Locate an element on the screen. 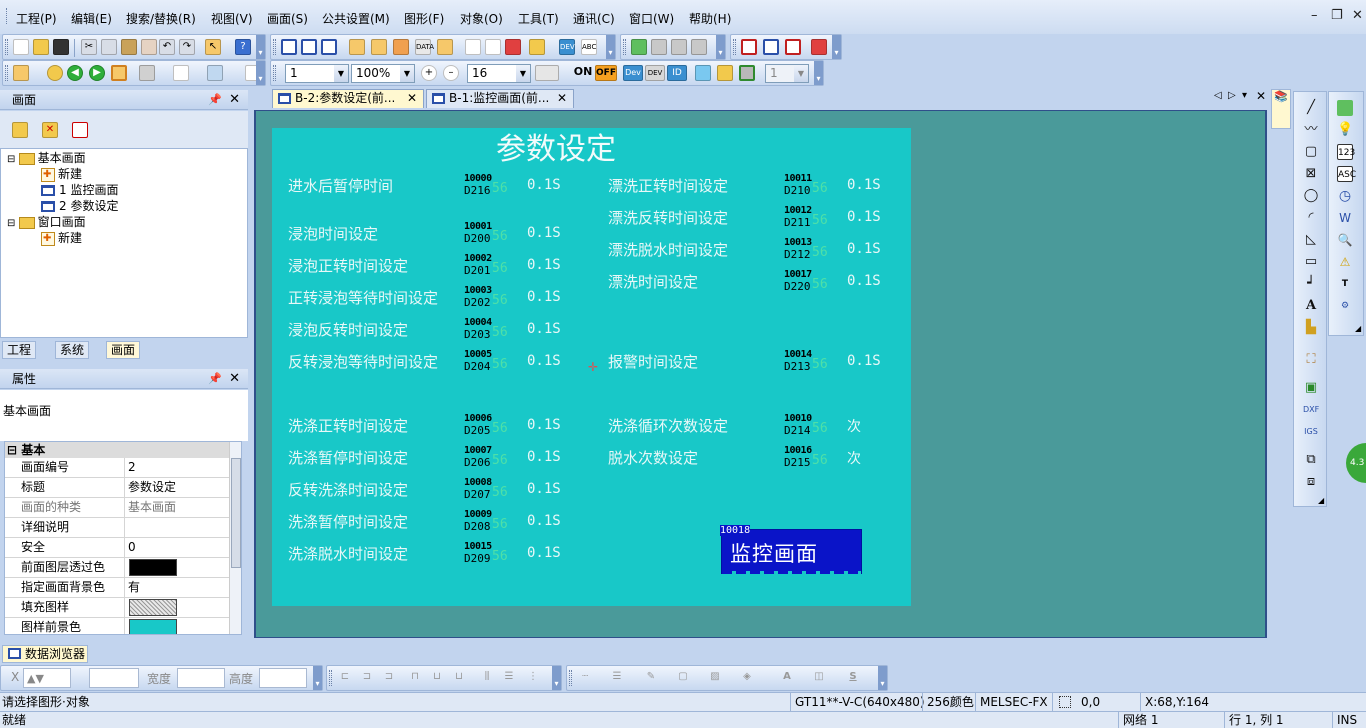  screen-title: 参数设定 is located at coordinates (556, 146).